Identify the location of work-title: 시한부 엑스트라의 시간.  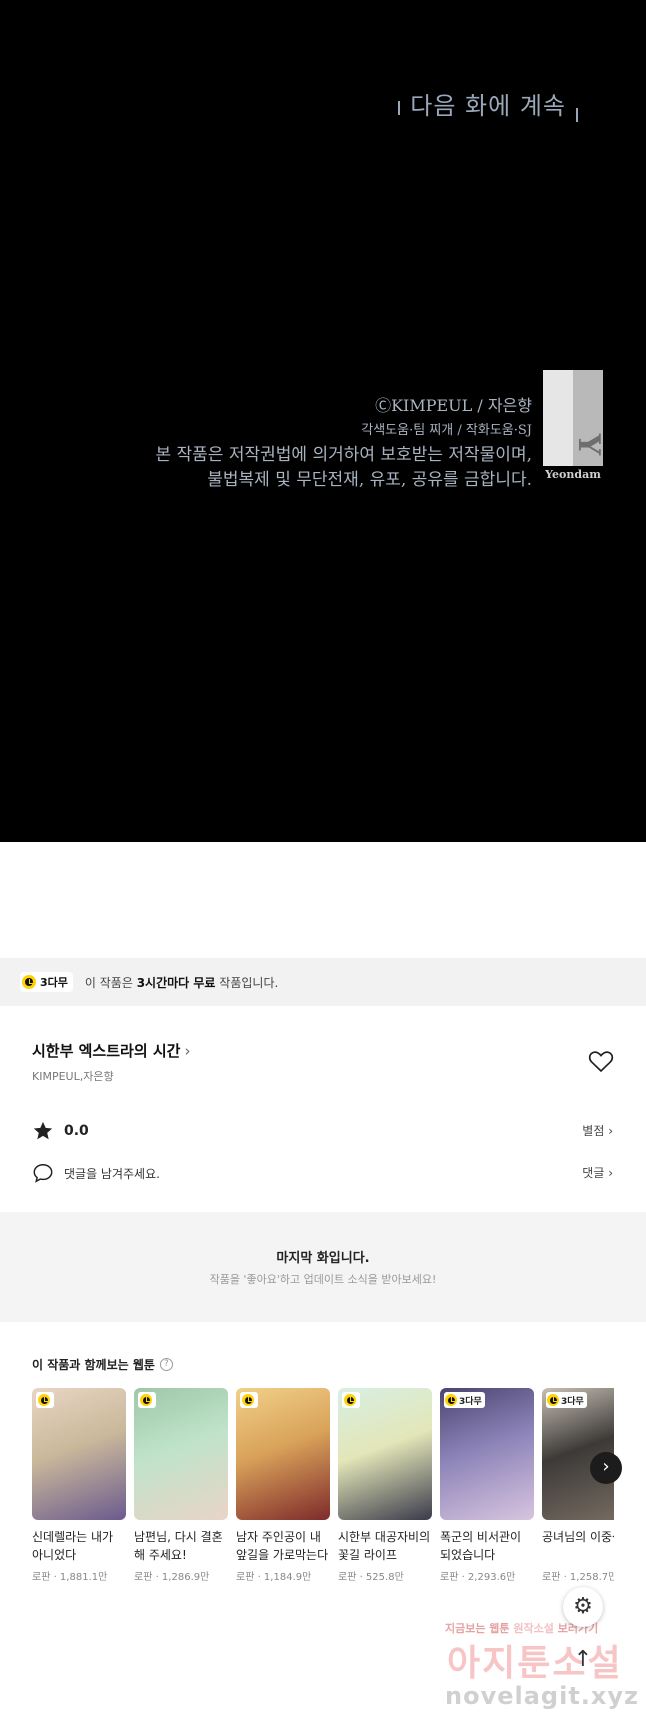
(106, 1051).